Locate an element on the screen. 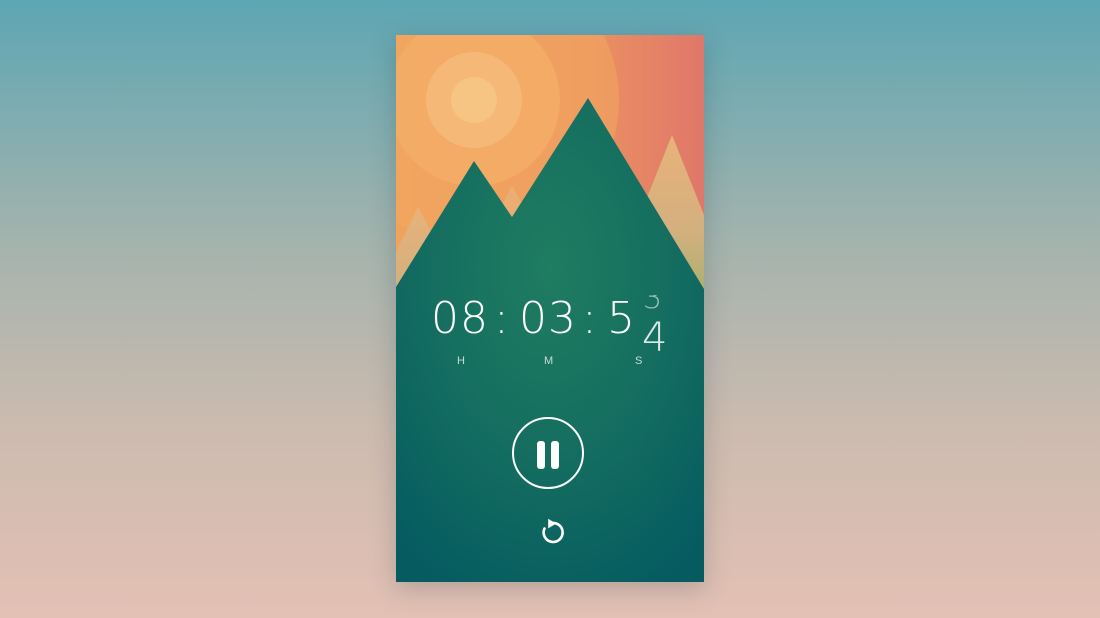 The height and width of the screenshot is (618, 1100). reset-icon is located at coordinates (553, 531).